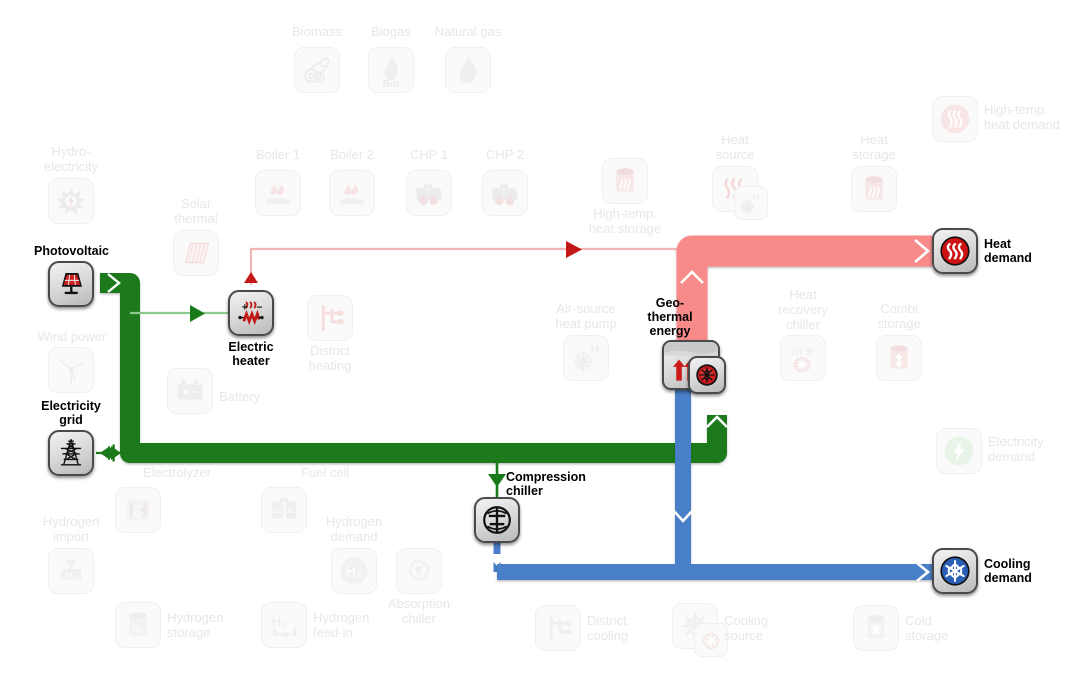 This screenshot has height=675, width=1075. Describe the element at coordinates (284, 510) in the screenshot. I see `fuel-cell-icon: O₂ H₂` at that location.